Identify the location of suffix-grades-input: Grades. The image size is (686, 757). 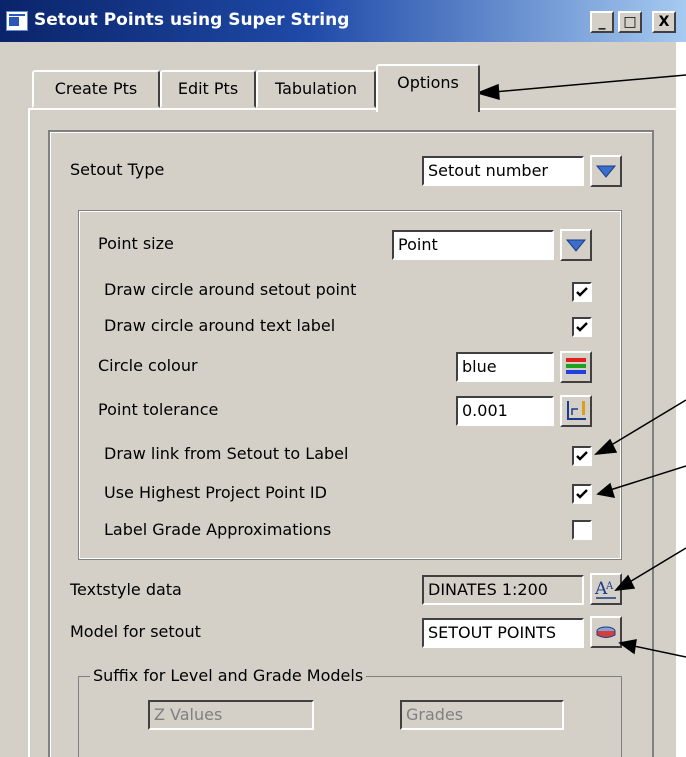
(482, 715).